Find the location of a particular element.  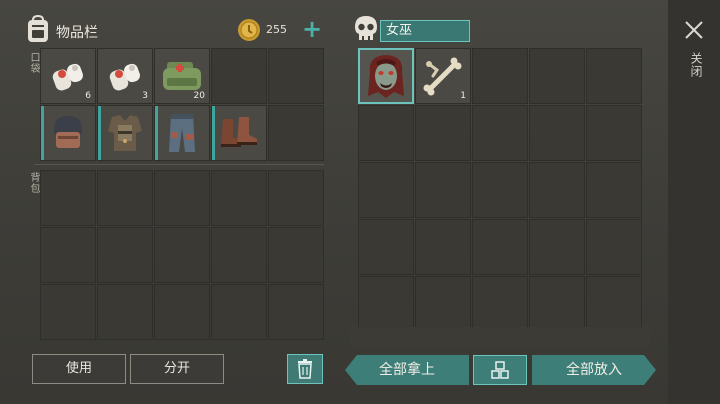

section-divider is located at coordinates (179, 164).